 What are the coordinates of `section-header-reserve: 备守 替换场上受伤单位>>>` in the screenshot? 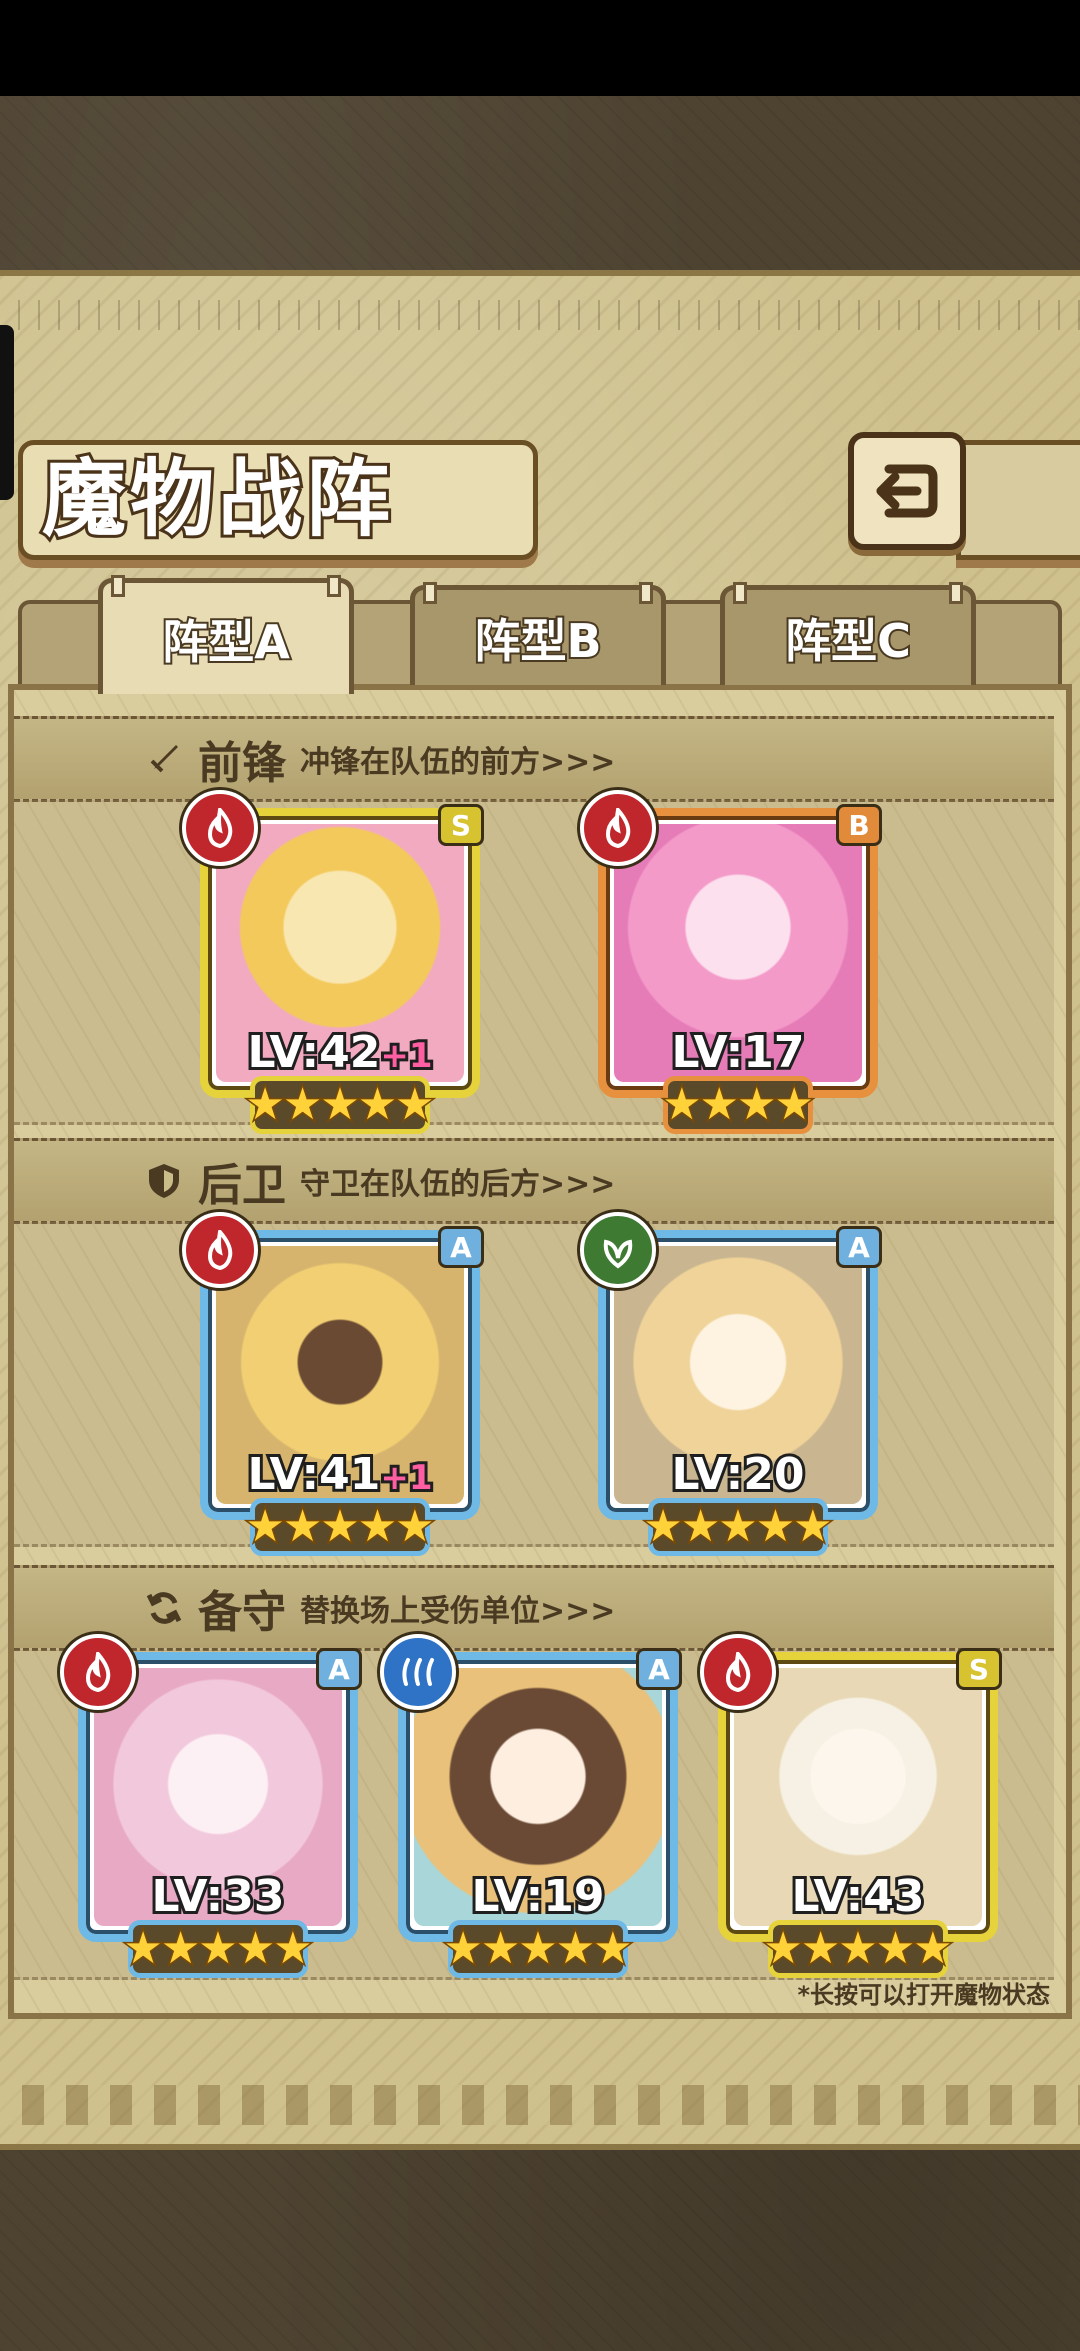 It's located at (534, 1608).